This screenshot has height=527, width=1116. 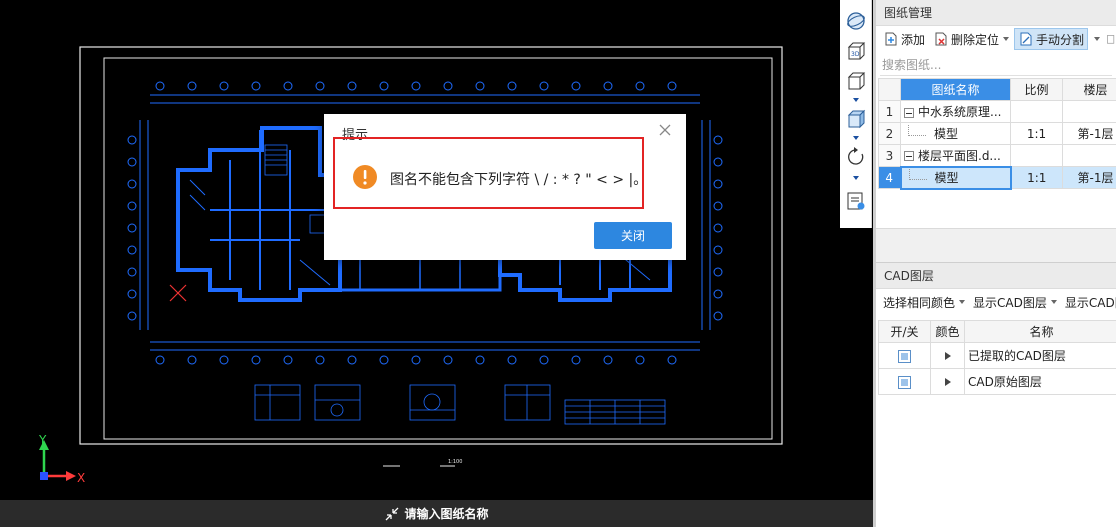 I want to click on copy-icon, so click(x=1111, y=39).